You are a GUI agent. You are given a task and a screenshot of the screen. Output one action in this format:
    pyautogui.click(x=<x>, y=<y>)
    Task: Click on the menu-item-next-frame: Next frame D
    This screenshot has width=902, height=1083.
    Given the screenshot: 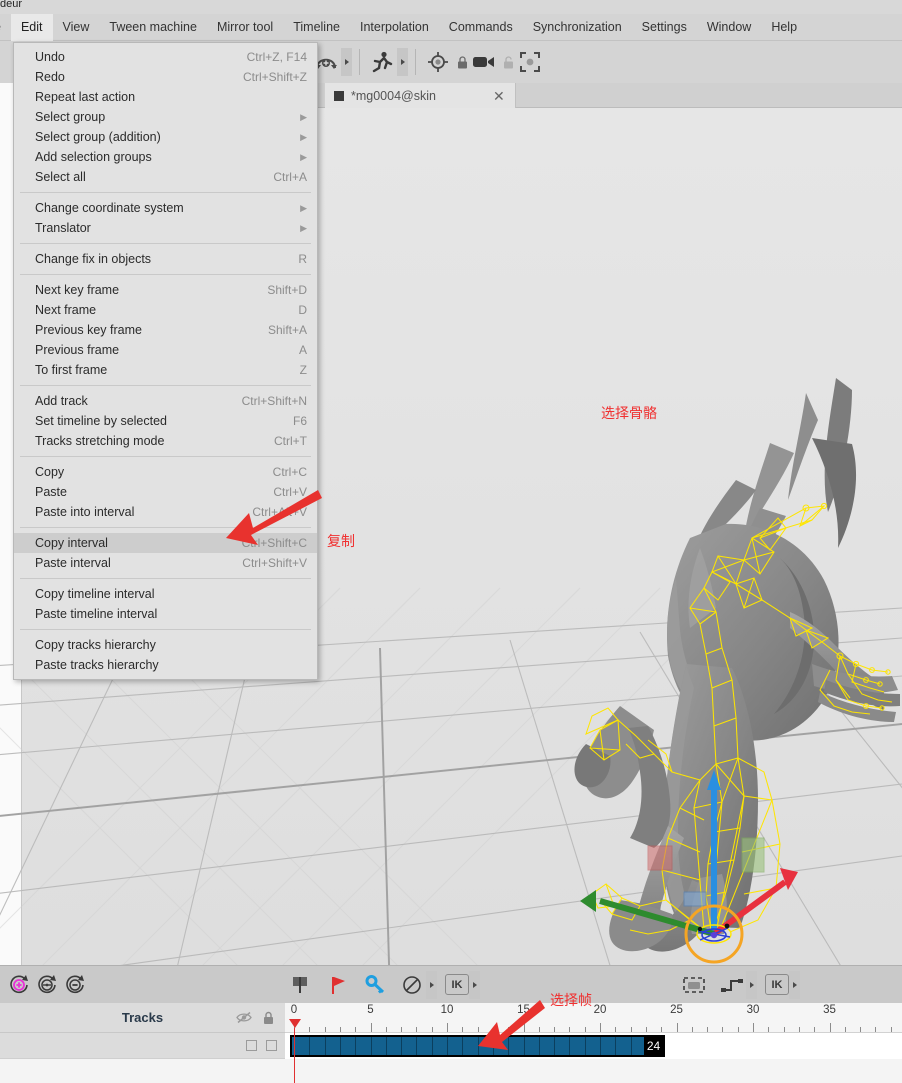 What is the action you would take?
    pyautogui.click(x=165, y=310)
    